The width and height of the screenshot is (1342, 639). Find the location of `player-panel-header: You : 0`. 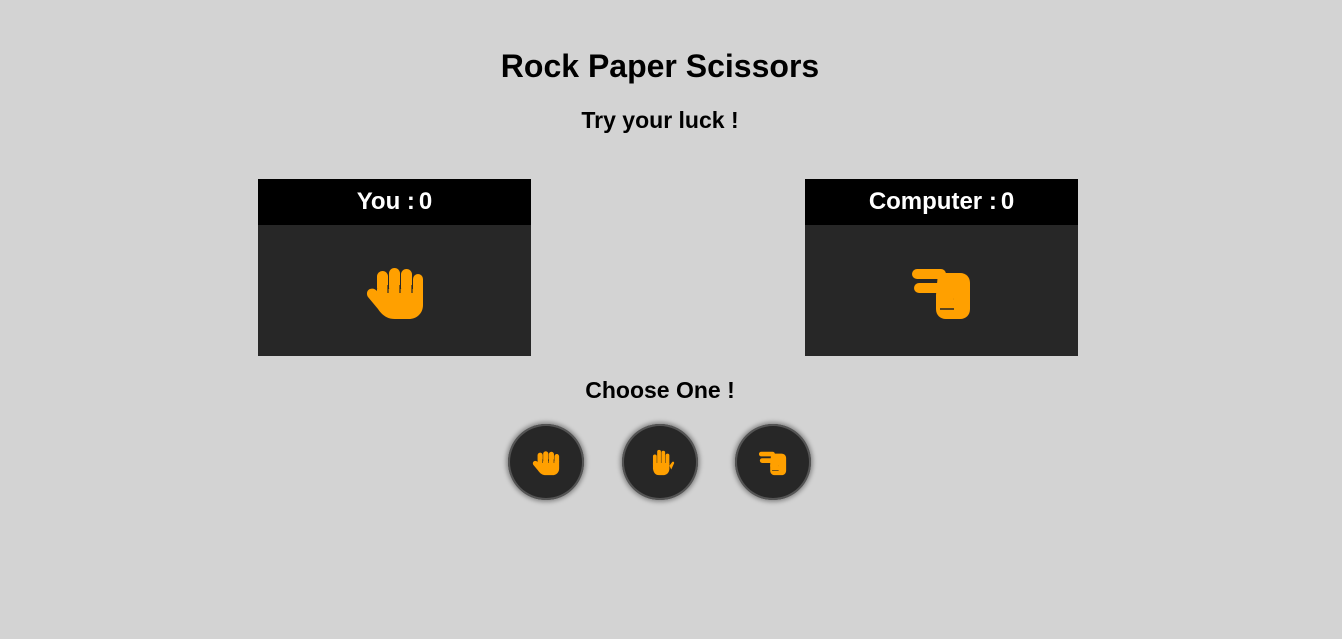

player-panel-header: You : 0 is located at coordinates (394, 202).